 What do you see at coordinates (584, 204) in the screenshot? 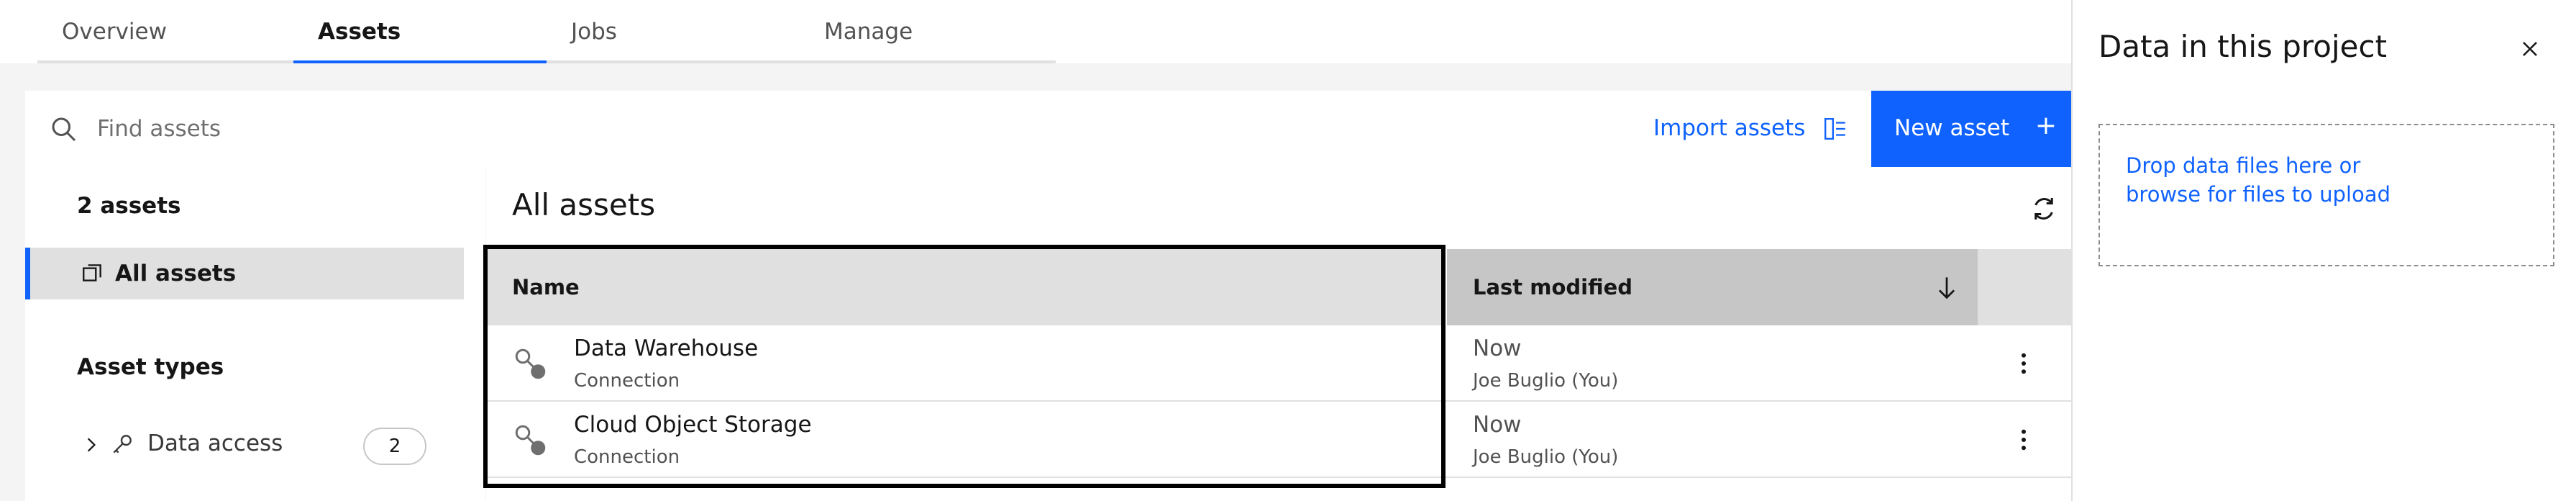
I see `page-title: All assets` at bounding box center [584, 204].